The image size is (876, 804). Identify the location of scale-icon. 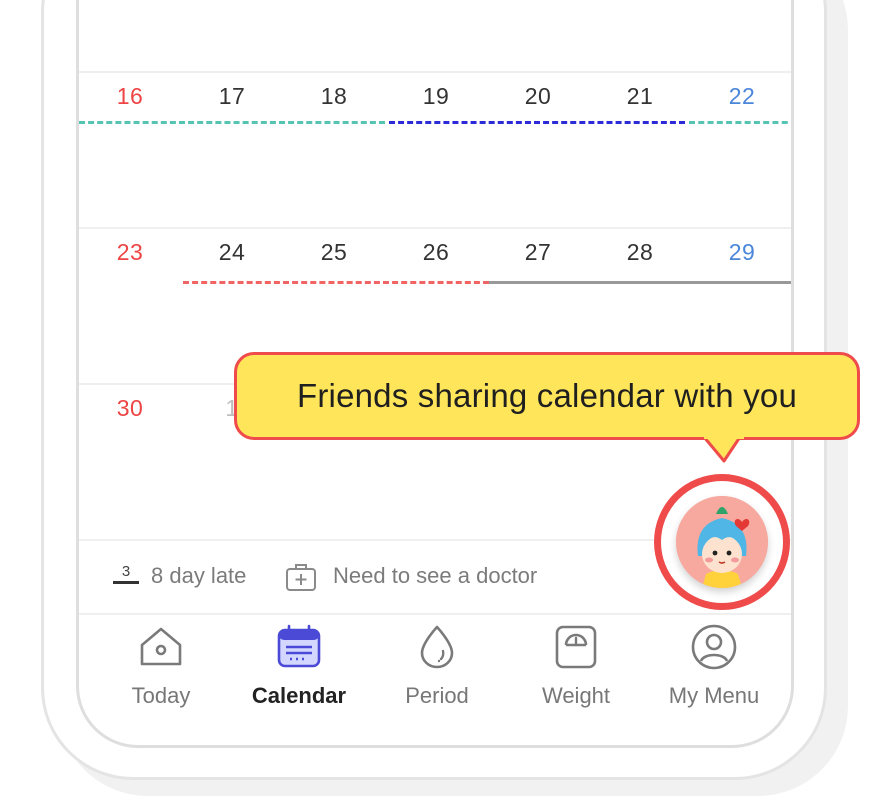
(576, 647).